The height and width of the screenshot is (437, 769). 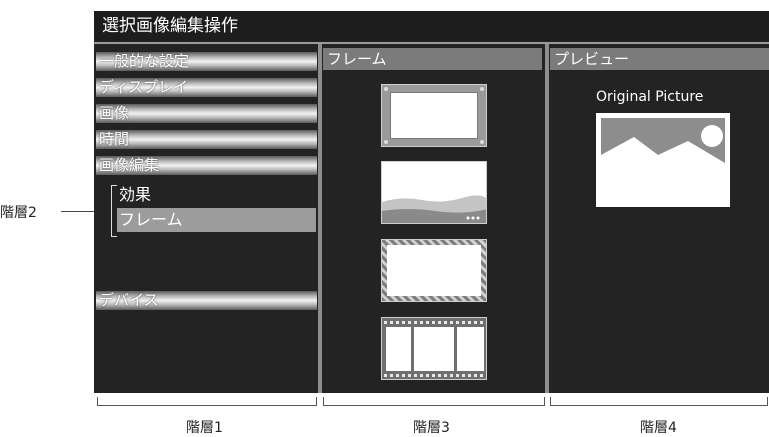 I want to click on frame-thumb-landscape-band, so click(x=434, y=192).